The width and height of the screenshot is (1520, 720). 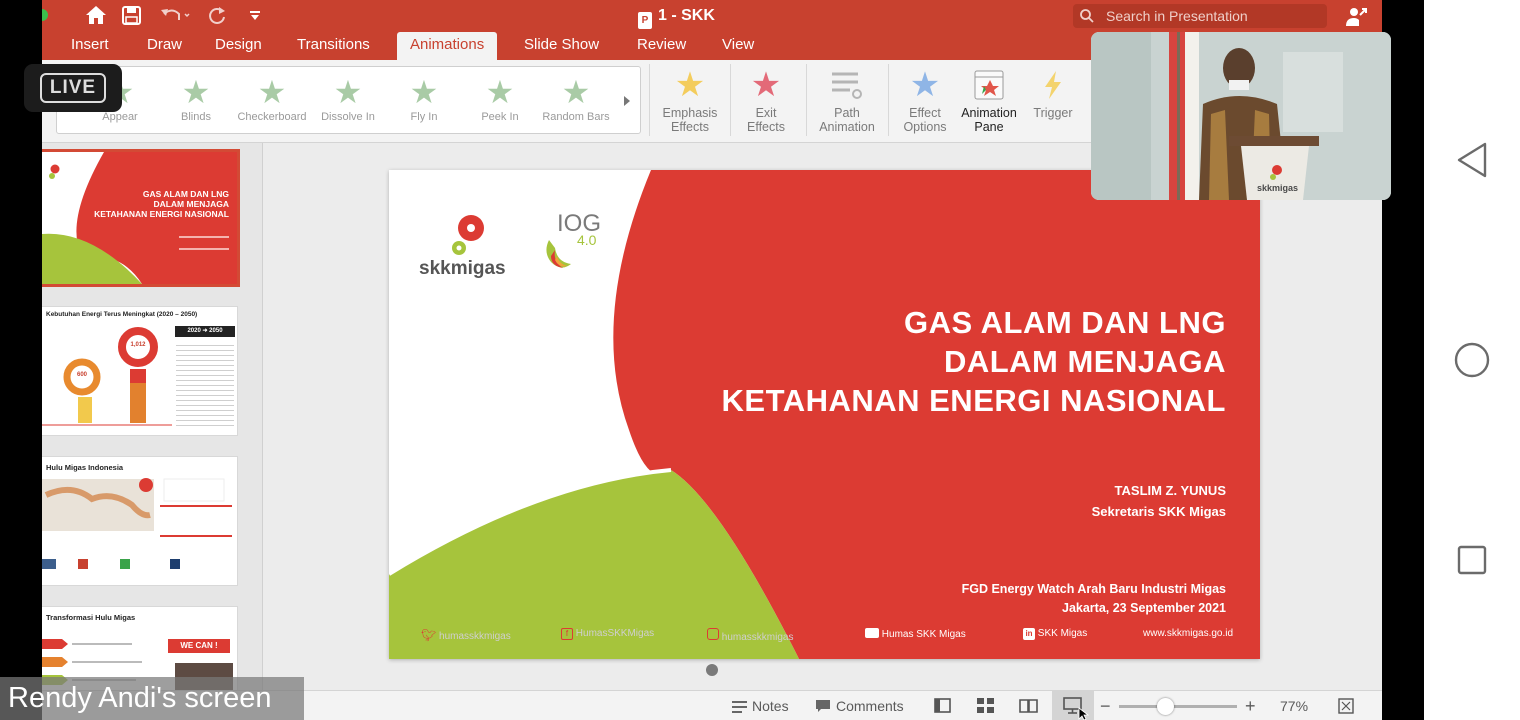 I want to click on trigger-button: Trigger, so click(x=1053, y=92).